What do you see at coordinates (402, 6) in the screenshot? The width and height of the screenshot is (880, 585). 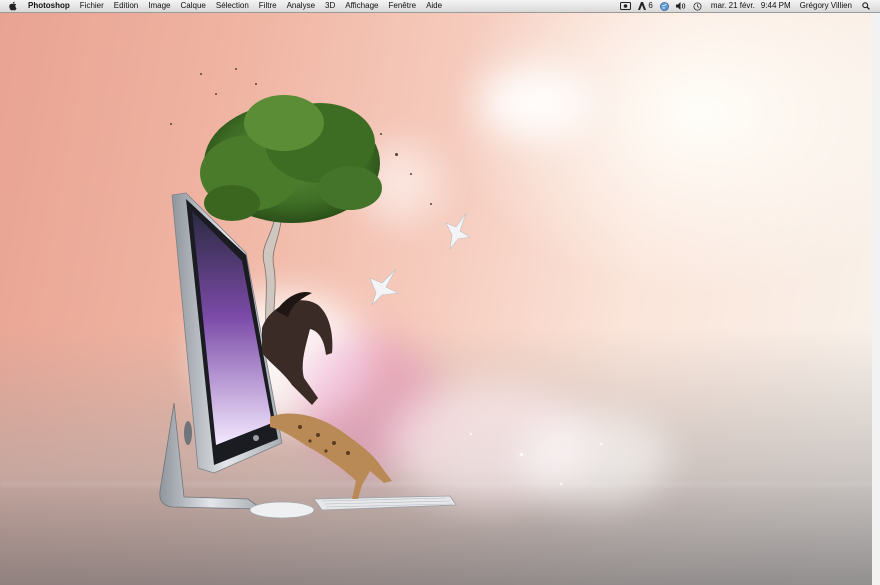 I see `menu-fenetre: Fenêtre` at bounding box center [402, 6].